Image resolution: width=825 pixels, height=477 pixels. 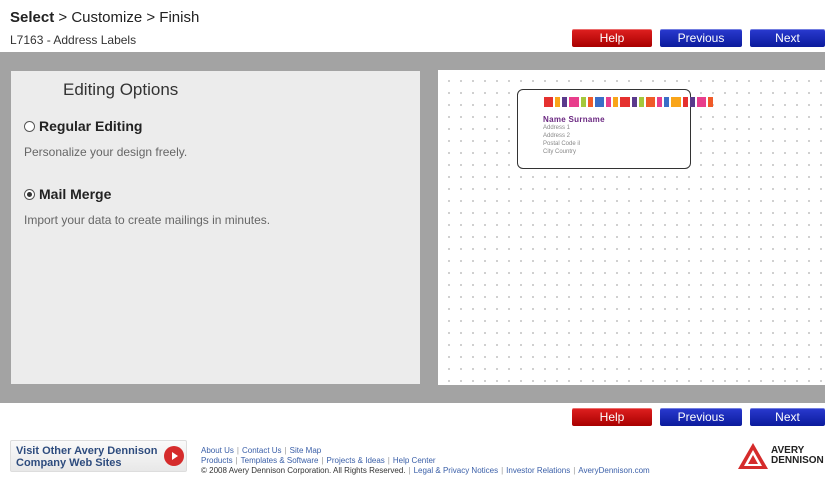 I want to click on label-postal: Postal Code il, so click(x=562, y=144).